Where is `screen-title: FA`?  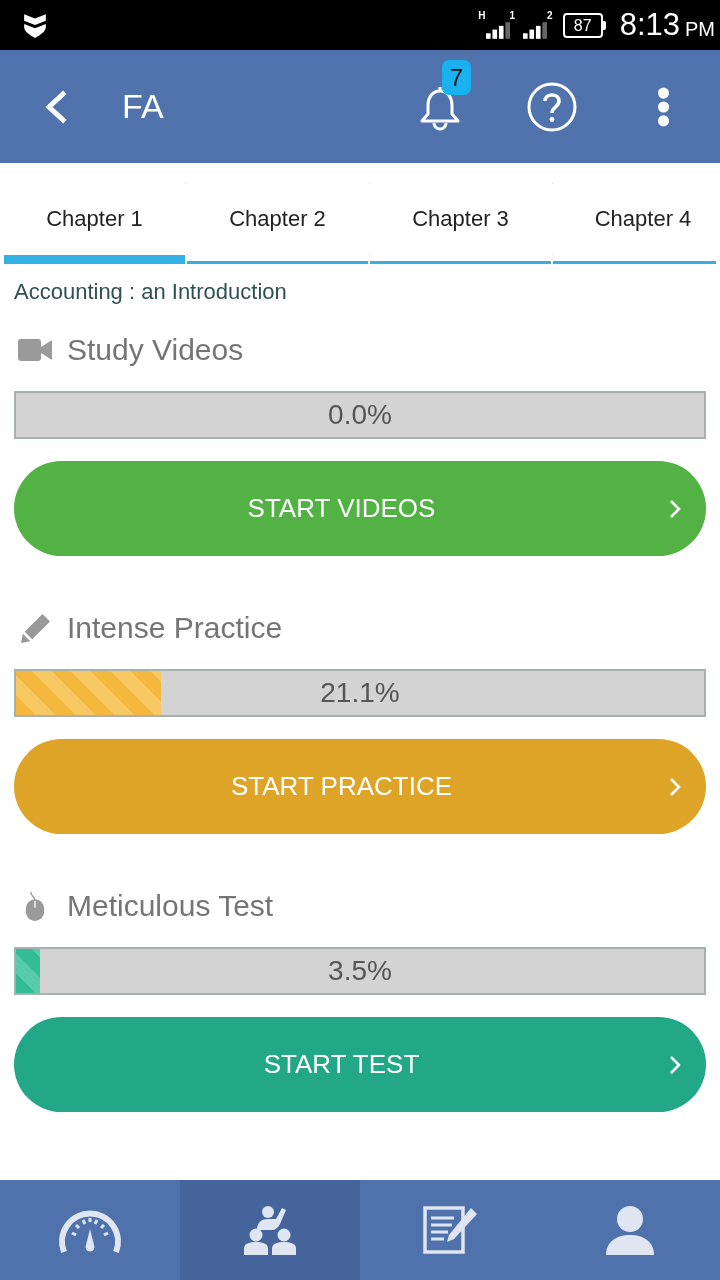 screen-title: FA is located at coordinates (143, 106).